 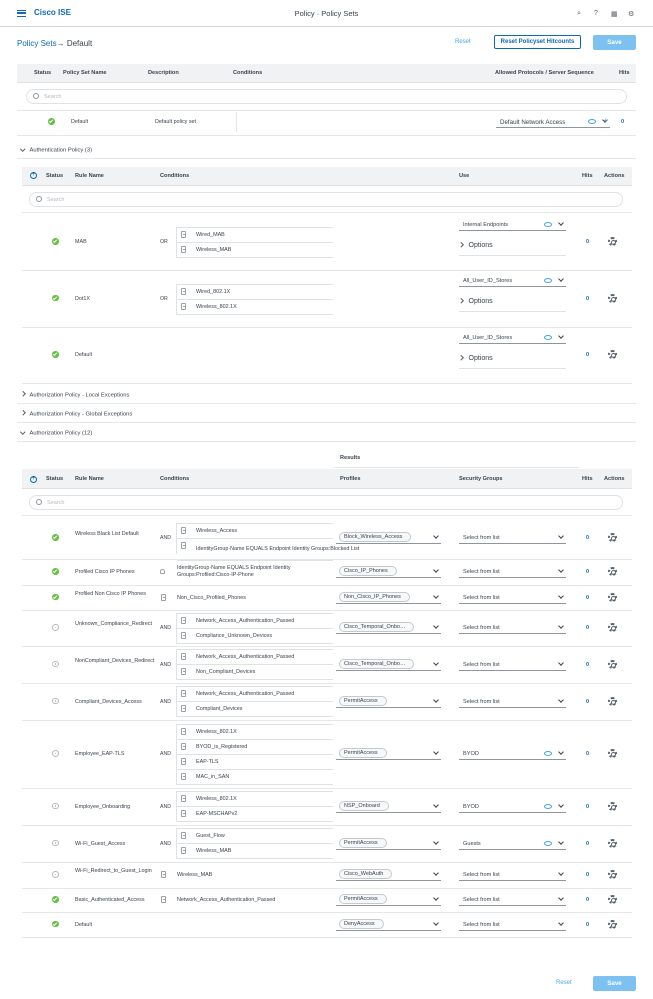 I want to click on profile-chip: Cisco_IP_Phones, so click(x=368, y=571).